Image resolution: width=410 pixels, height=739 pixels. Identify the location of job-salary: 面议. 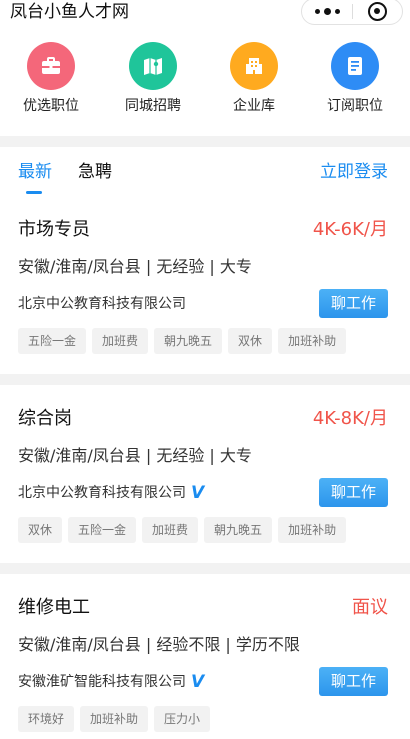
(370, 607).